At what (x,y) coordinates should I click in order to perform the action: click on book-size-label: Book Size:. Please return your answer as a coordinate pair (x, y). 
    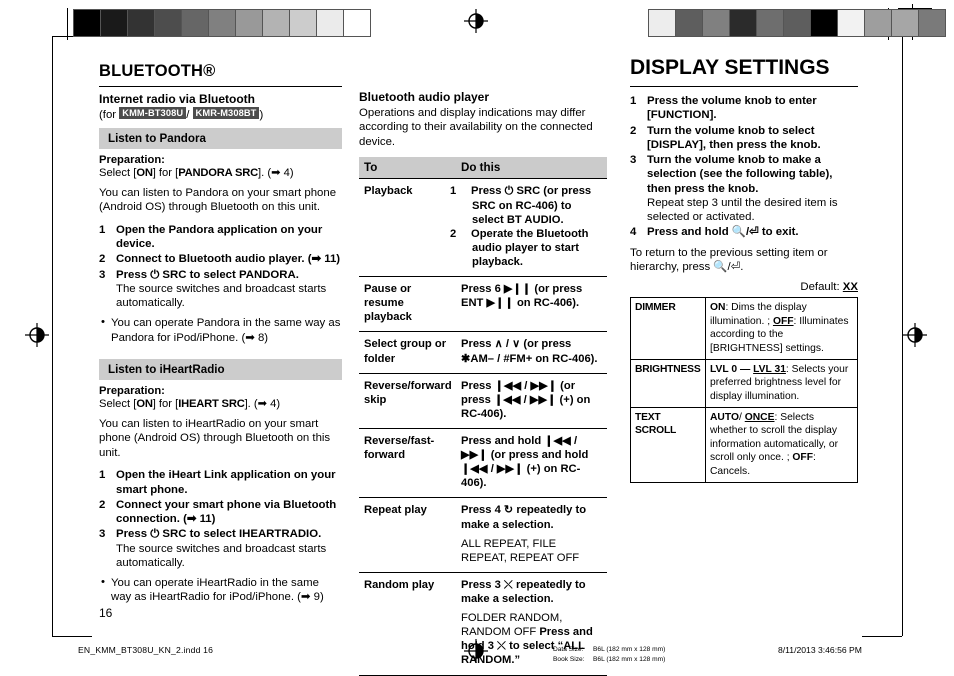
    Looking at the image, I should click on (569, 660).